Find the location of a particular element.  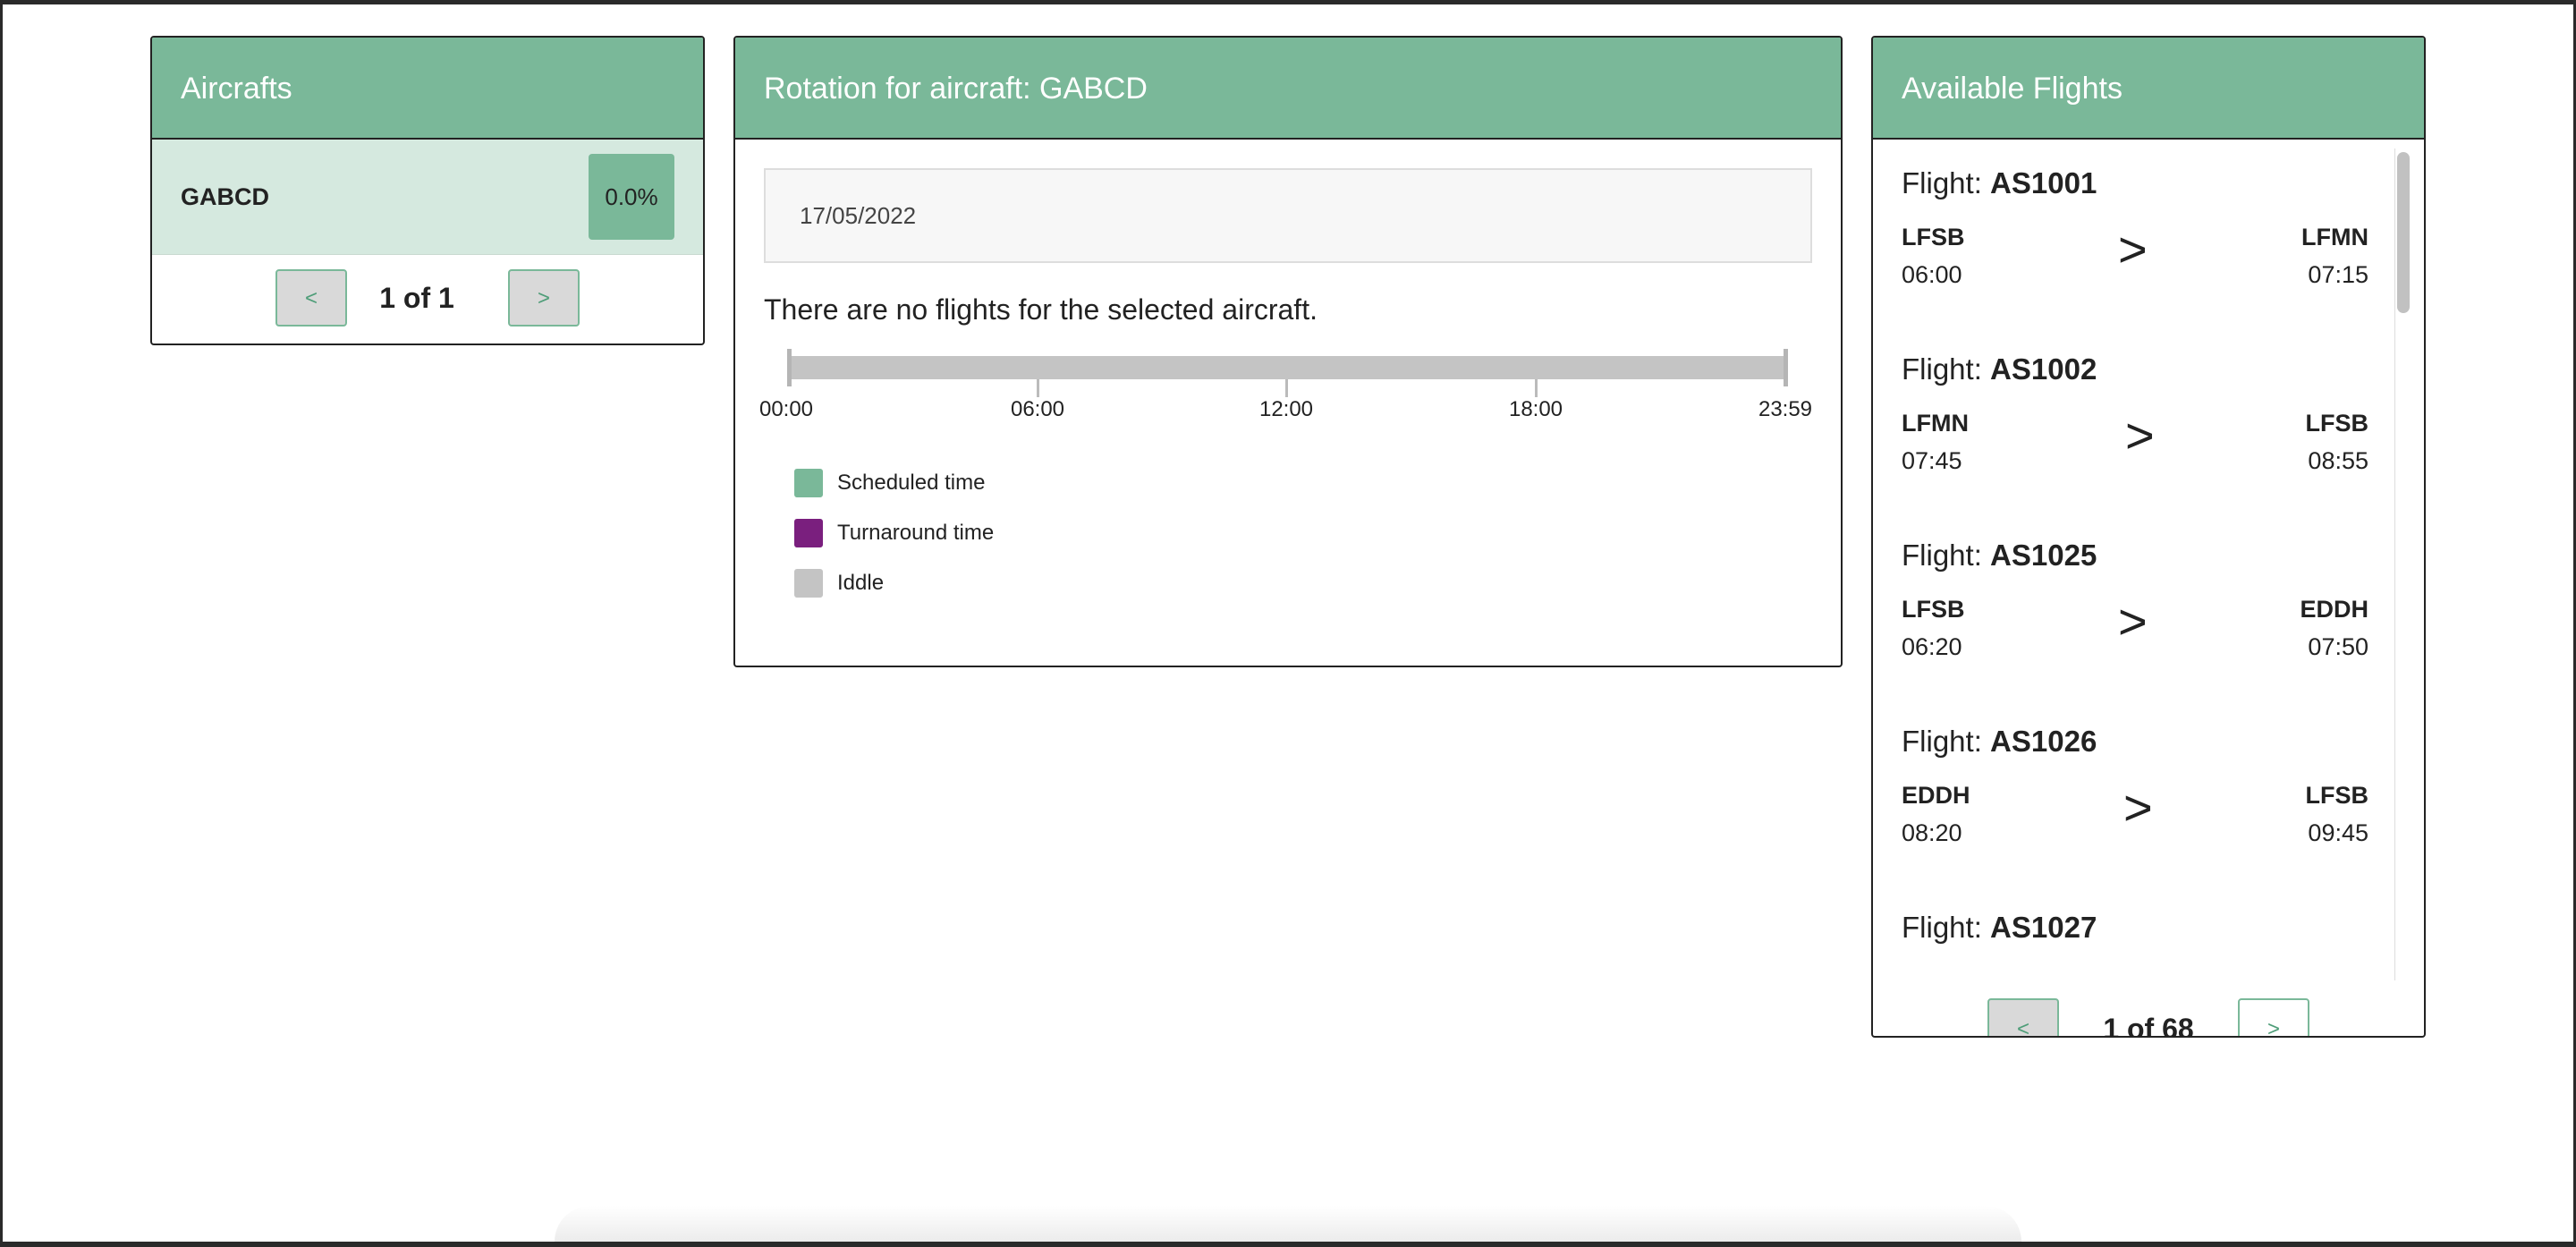

arrival-time: 08:55 is located at coordinates (2338, 460).